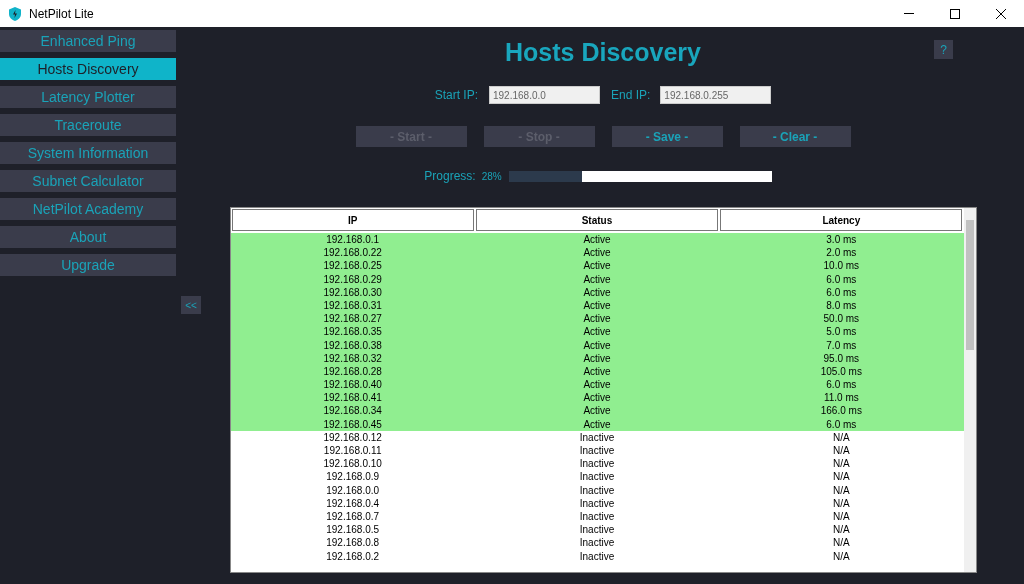  Describe the element at coordinates (841, 240) in the screenshot. I see `table-cell-text: 3.0 ms` at that location.